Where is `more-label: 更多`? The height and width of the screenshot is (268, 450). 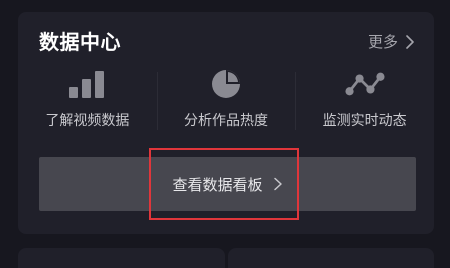
more-label: 更多 is located at coordinates (382, 42).